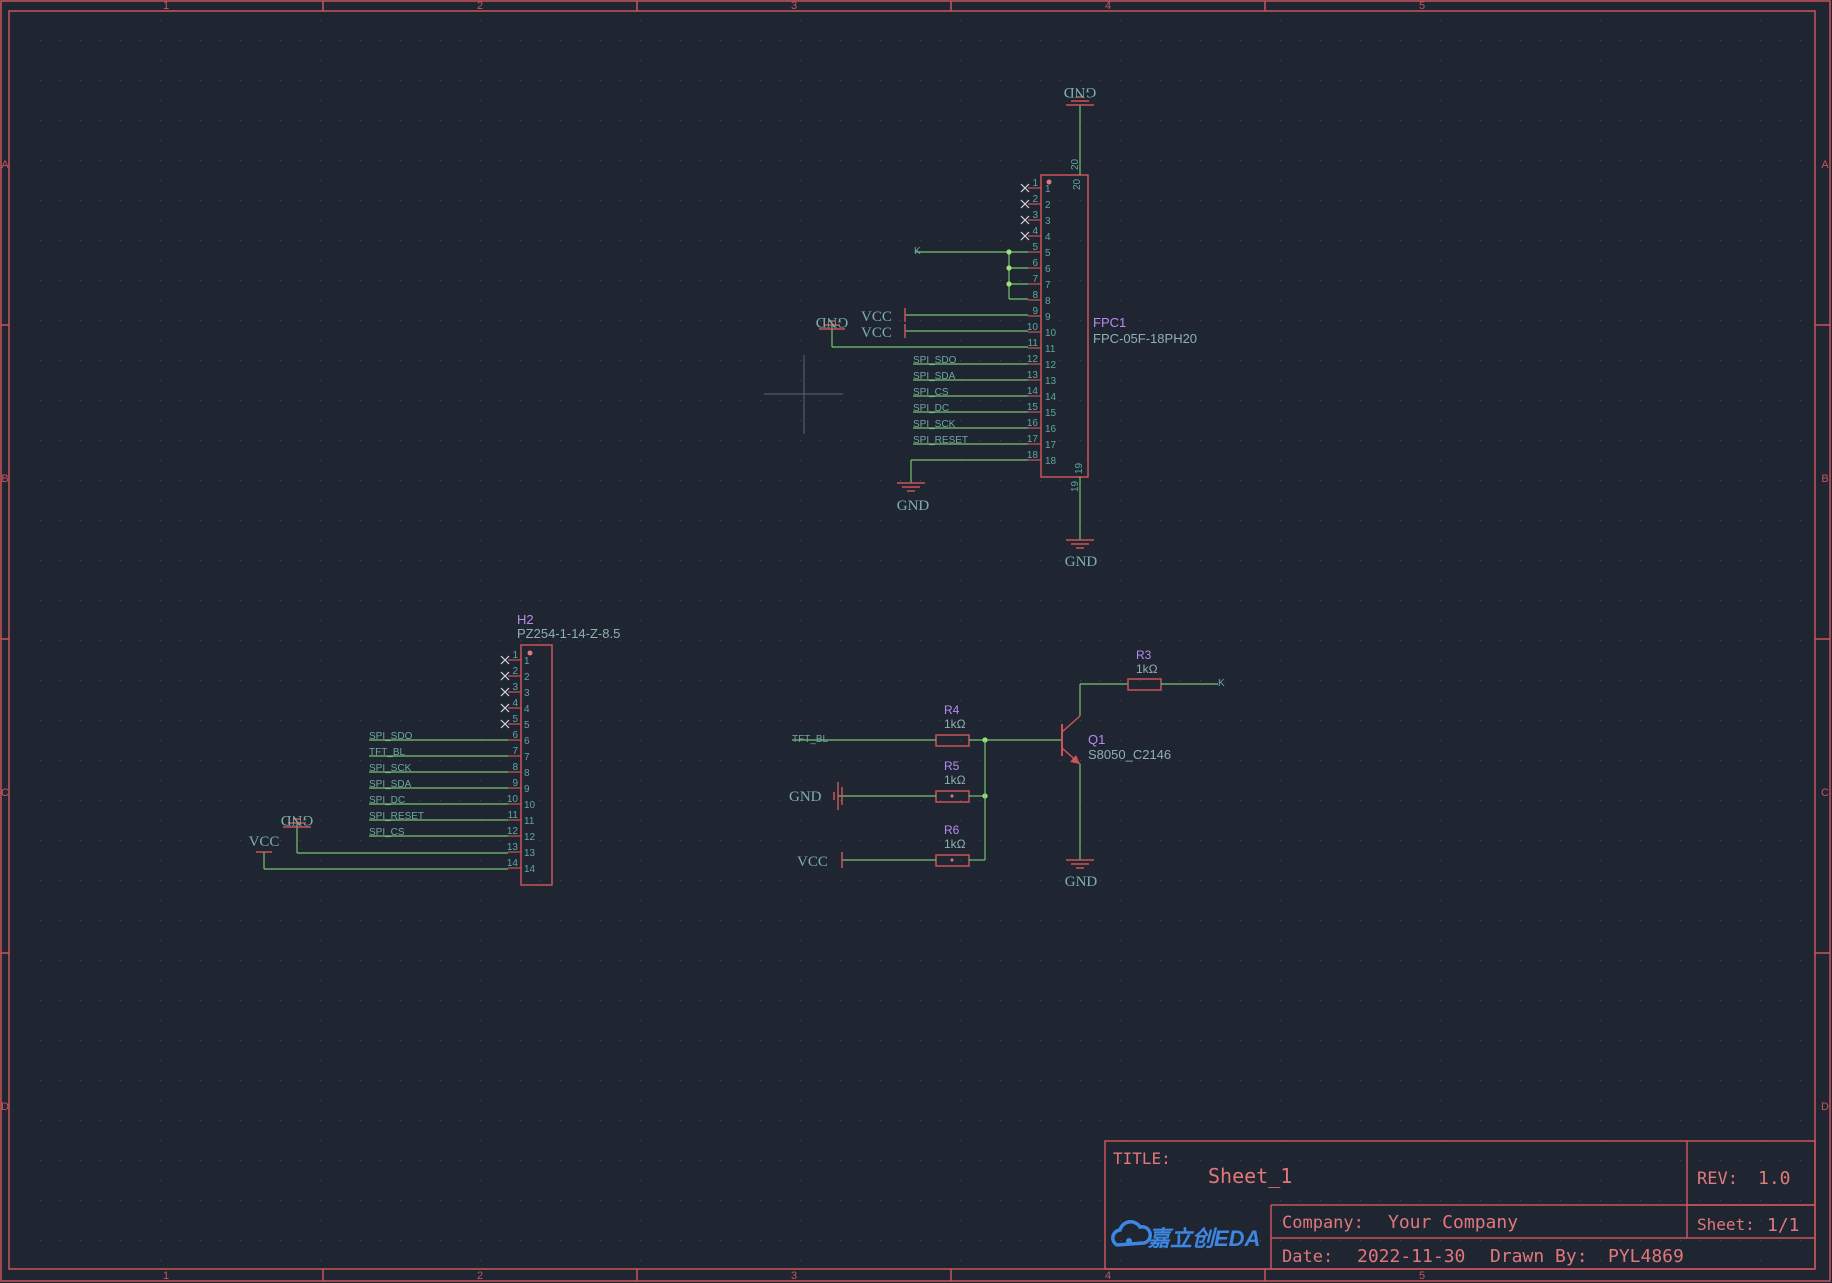 The height and width of the screenshot is (1283, 1832). I want to click on fpc1-pin-number: 6, so click(1035, 263).